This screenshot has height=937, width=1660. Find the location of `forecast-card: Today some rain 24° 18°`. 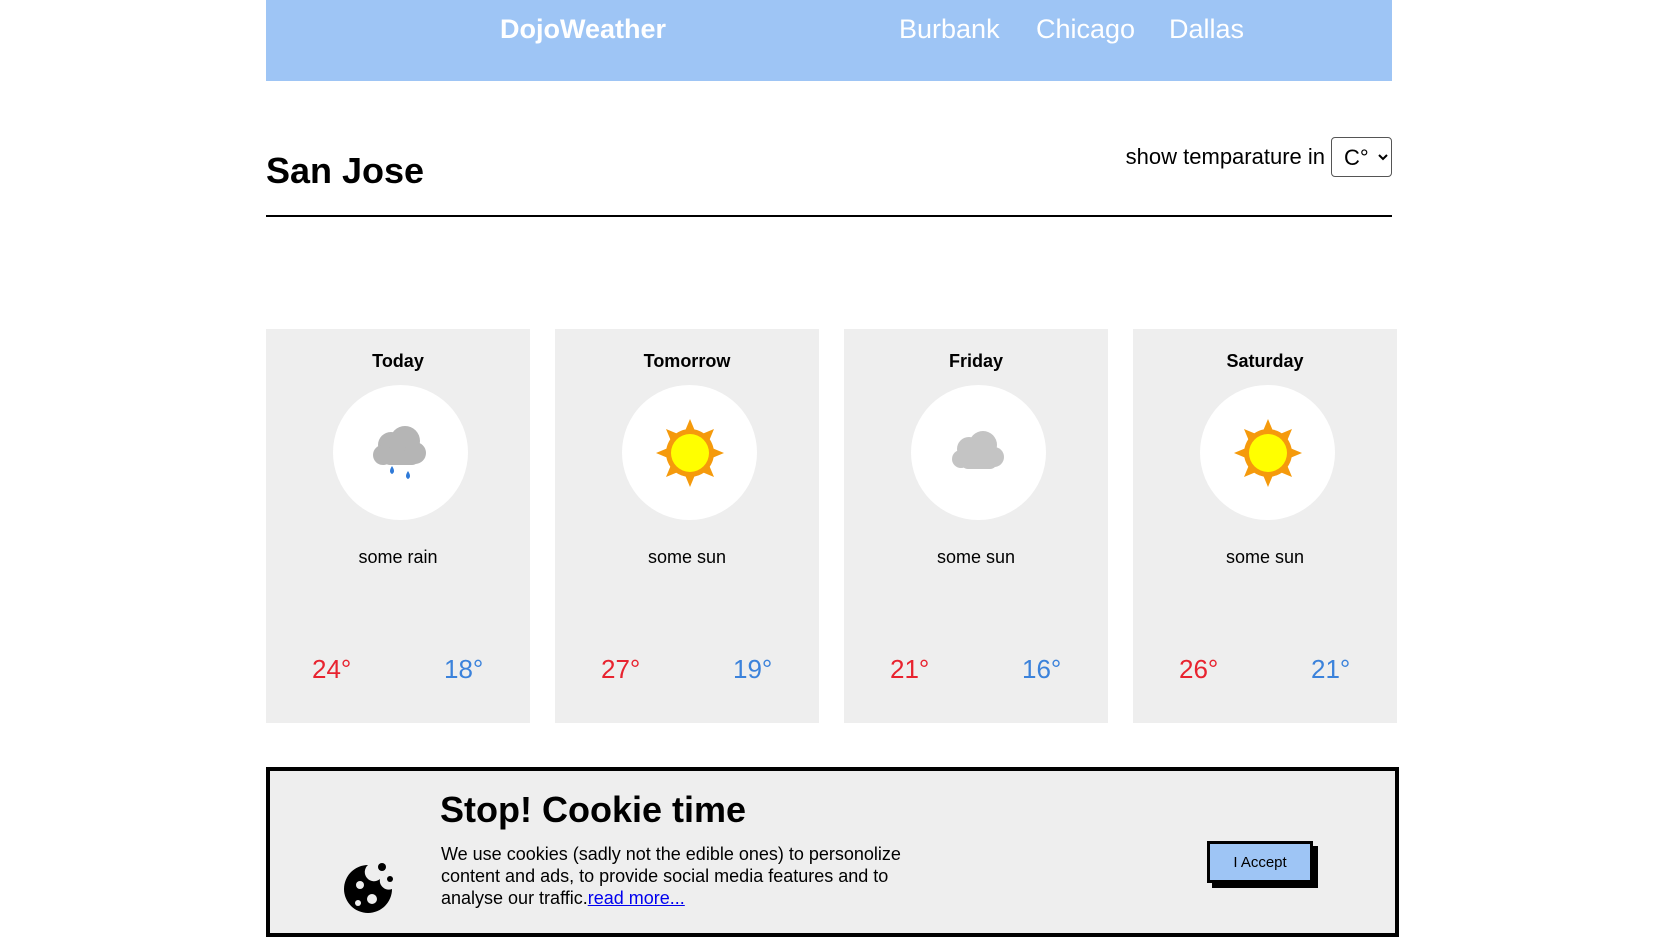

forecast-card: Today some rain 24° 18° is located at coordinates (398, 526).